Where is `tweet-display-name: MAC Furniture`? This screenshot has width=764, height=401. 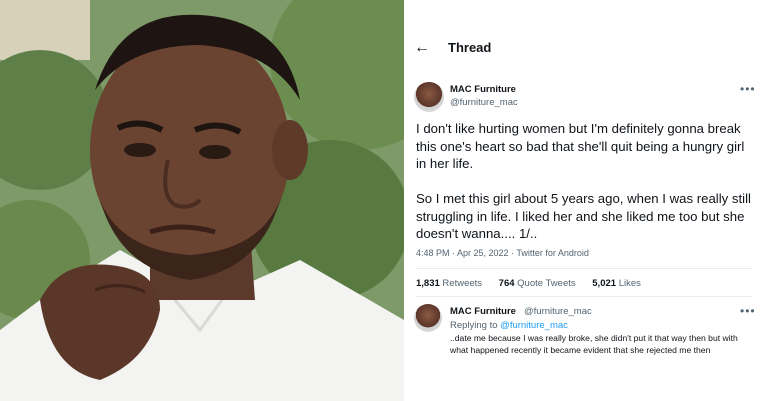 tweet-display-name: MAC Furniture is located at coordinates (483, 89).